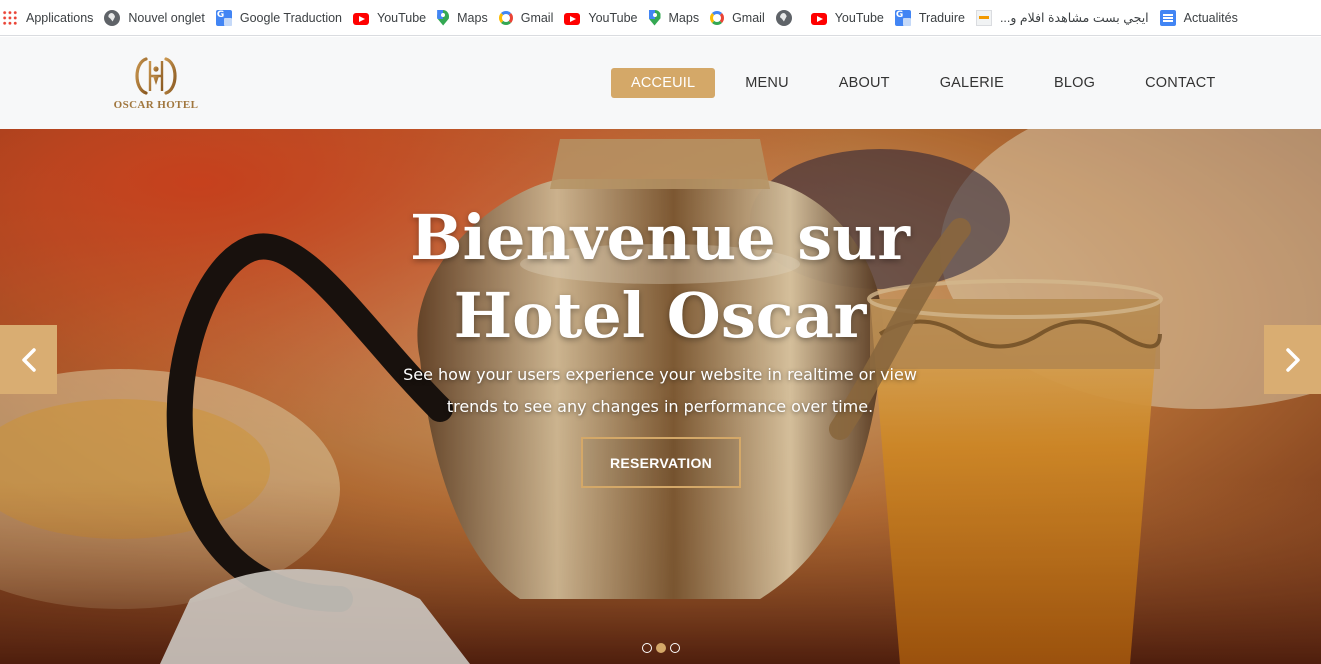 This screenshot has height=664, width=1321. Describe the element at coordinates (1167, 17) in the screenshot. I see `news-icon` at that location.